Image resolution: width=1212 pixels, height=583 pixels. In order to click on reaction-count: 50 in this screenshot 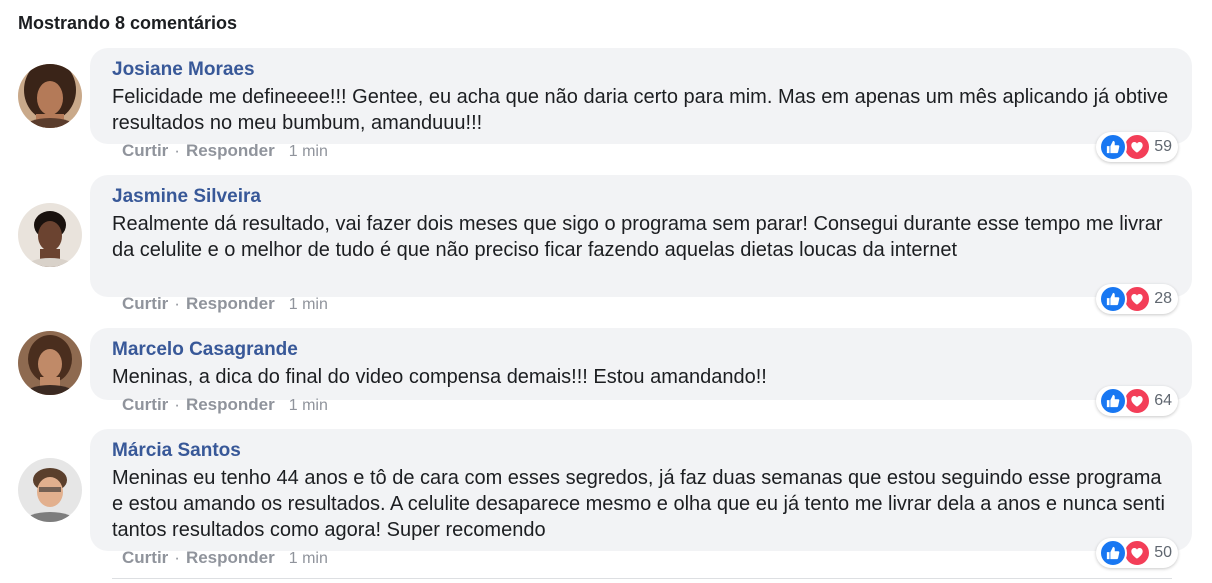, I will do `click(1163, 552)`.